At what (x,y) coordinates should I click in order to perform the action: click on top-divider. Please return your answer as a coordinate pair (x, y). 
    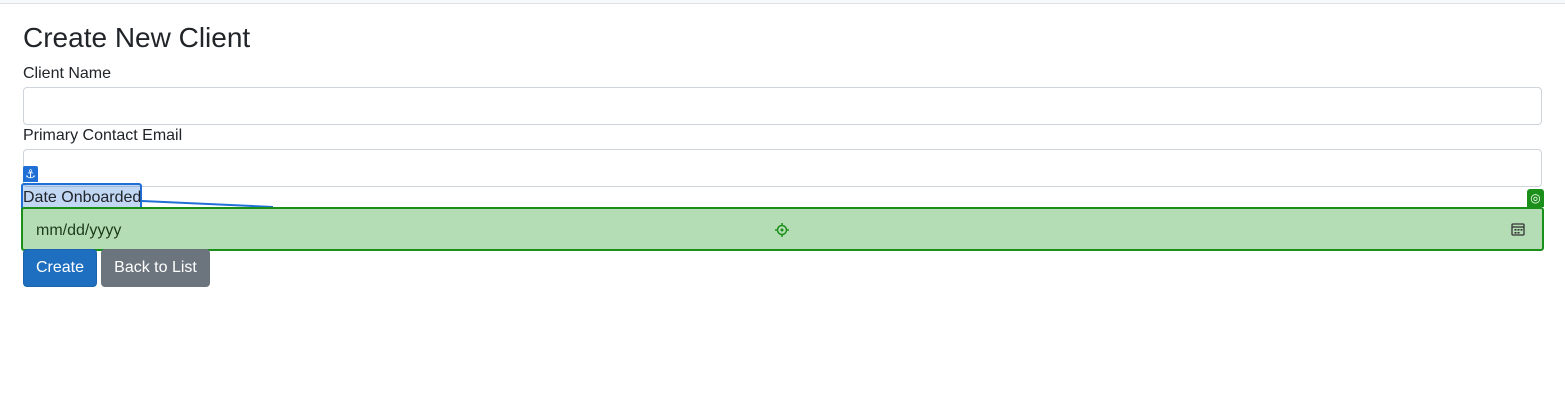
    Looking at the image, I should click on (782, 2).